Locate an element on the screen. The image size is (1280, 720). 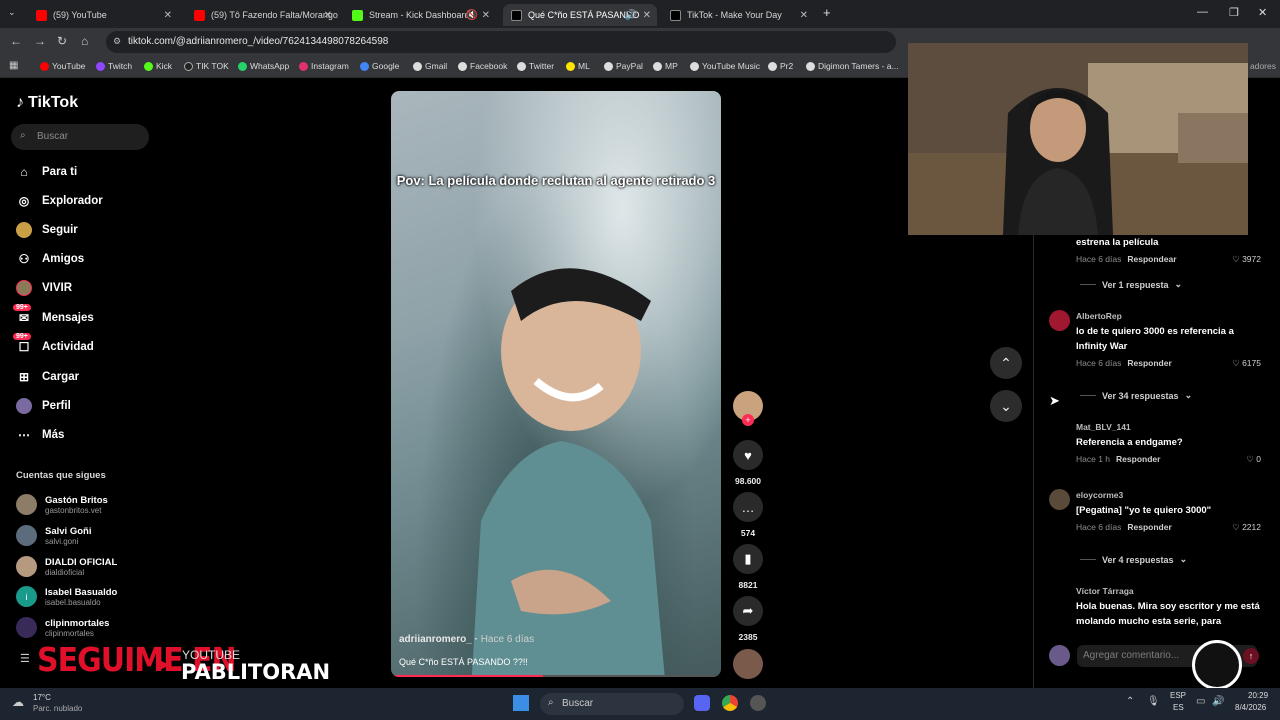
reload-icon: ↻ is located at coordinates (62, 41).